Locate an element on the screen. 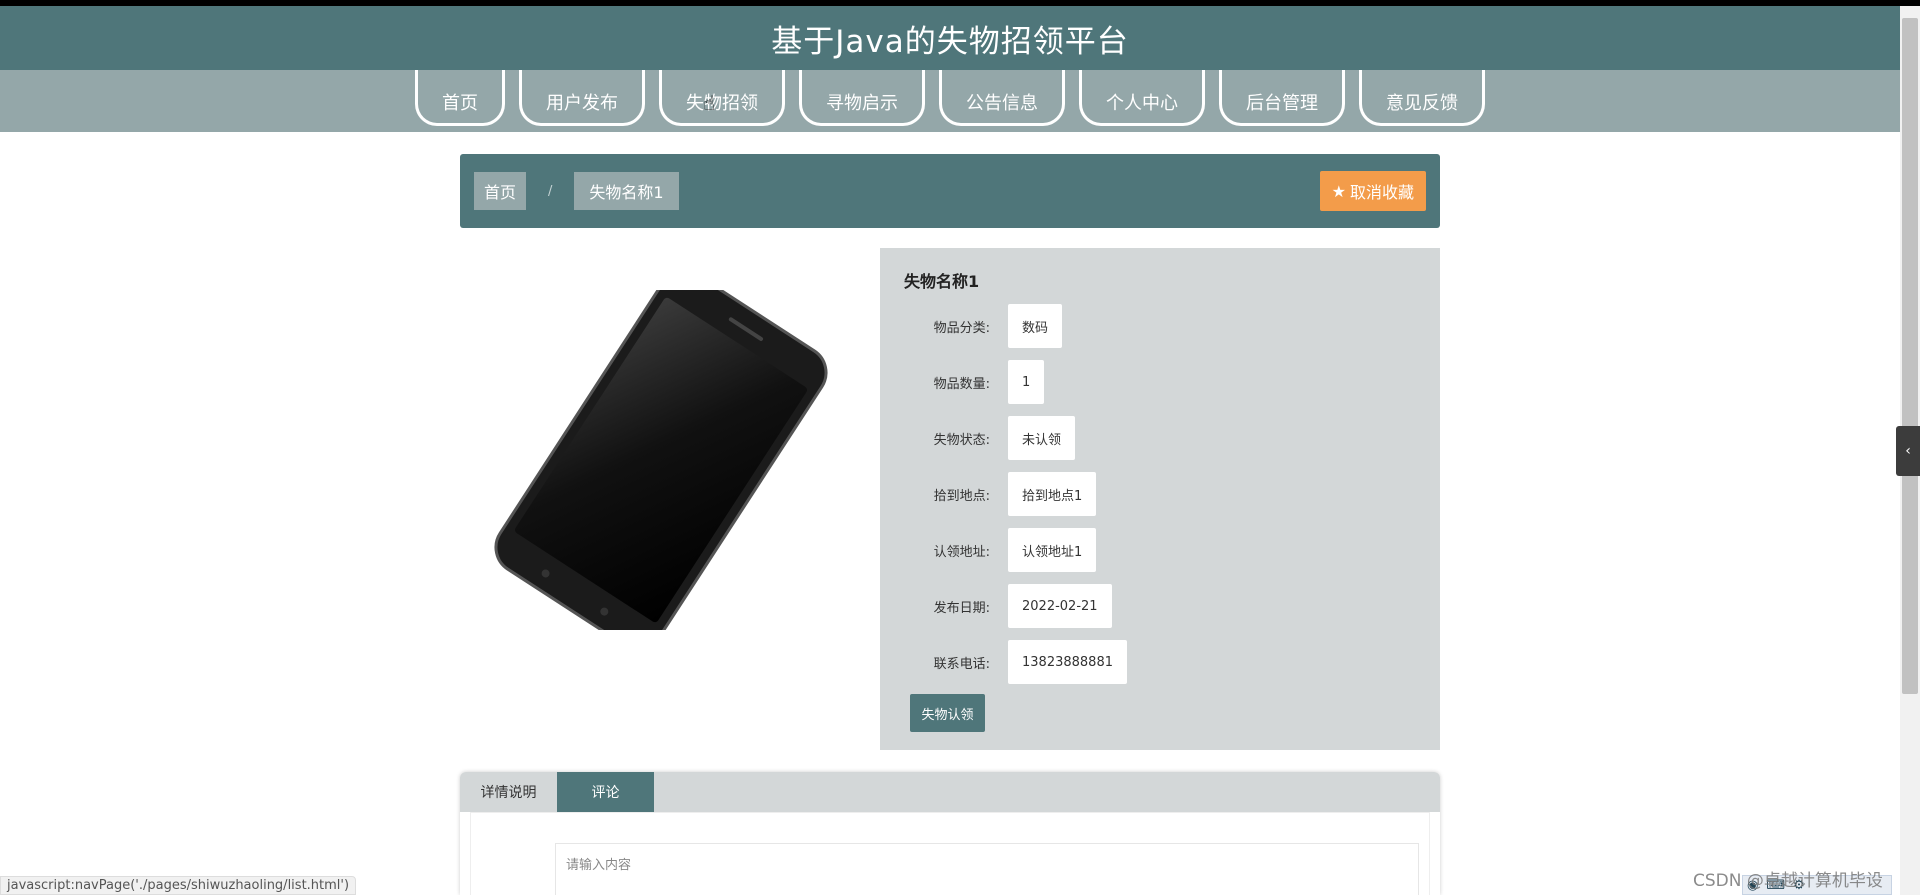 The image size is (1920, 895). field-status: 失物状态: 未认领 is located at coordinates (1172, 438).